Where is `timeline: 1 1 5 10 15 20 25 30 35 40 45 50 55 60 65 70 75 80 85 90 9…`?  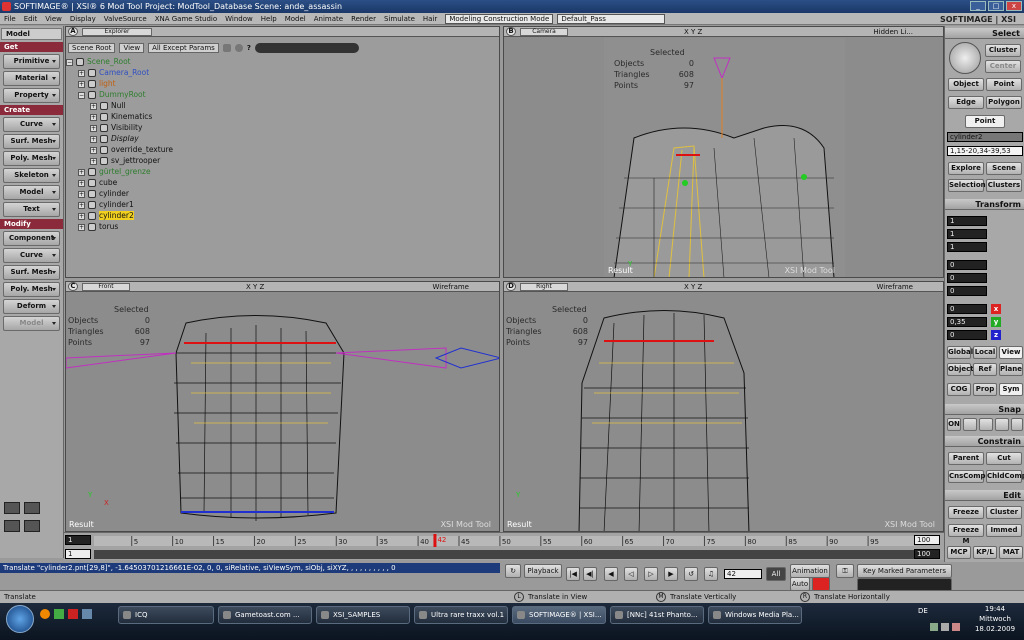 timeline: 1 1 5 10 15 20 25 30 35 40 45 50 55 60 65 70 75 80 85 90 9… is located at coordinates (504, 546).